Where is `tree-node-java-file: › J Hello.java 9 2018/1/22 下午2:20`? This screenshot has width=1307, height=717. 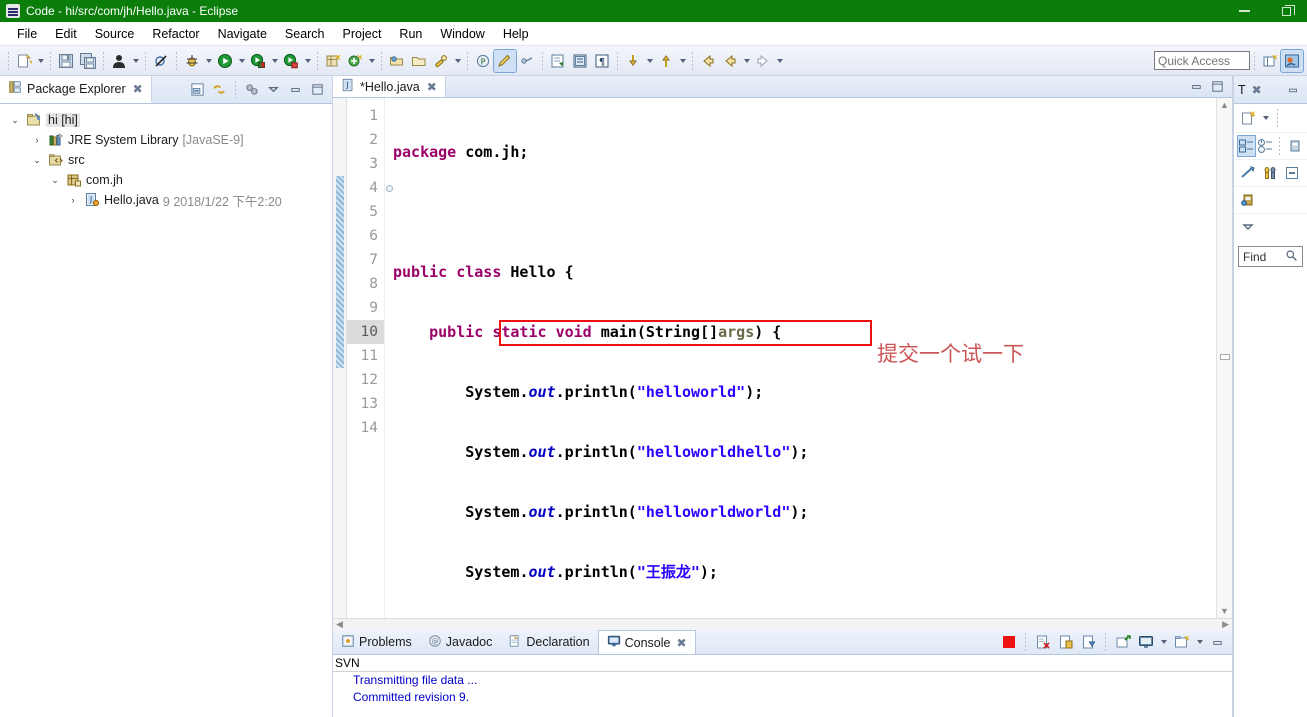
tree-node-java-file: › J Hello.java 9 2018/1/22 下午2:20 is located at coordinates (166, 200).